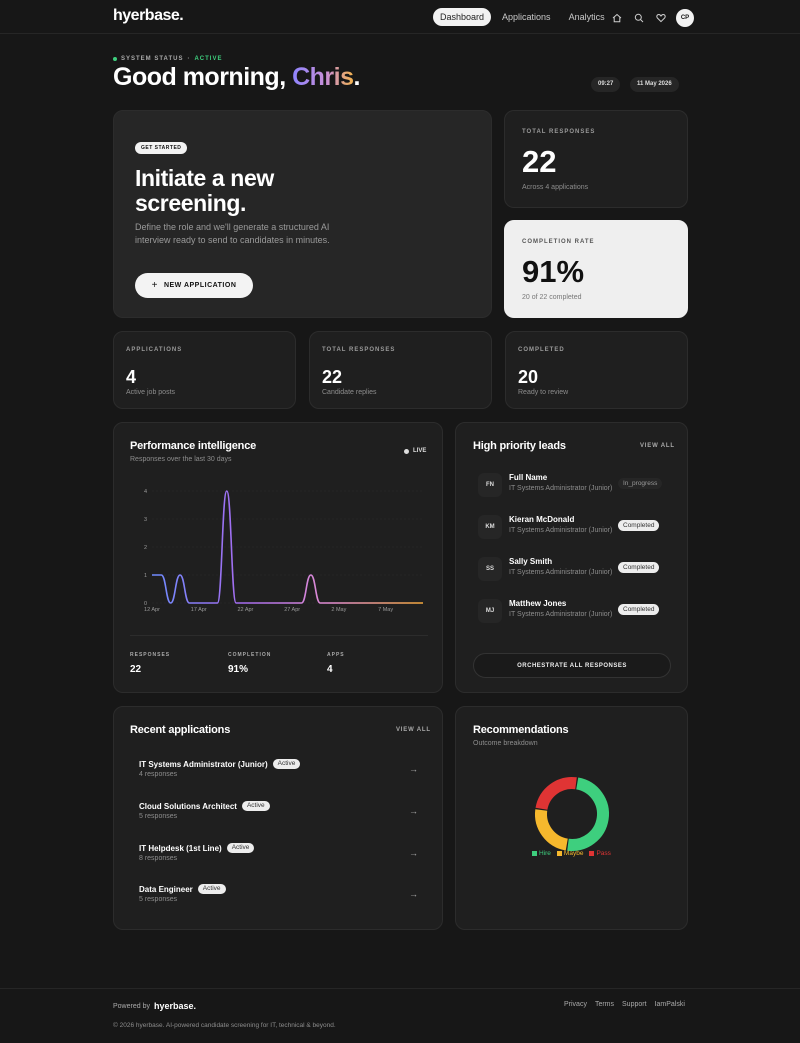 The height and width of the screenshot is (1043, 800). What do you see at coordinates (330, 669) in the screenshot?
I see `perf-stat-value: 4` at bounding box center [330, 669].